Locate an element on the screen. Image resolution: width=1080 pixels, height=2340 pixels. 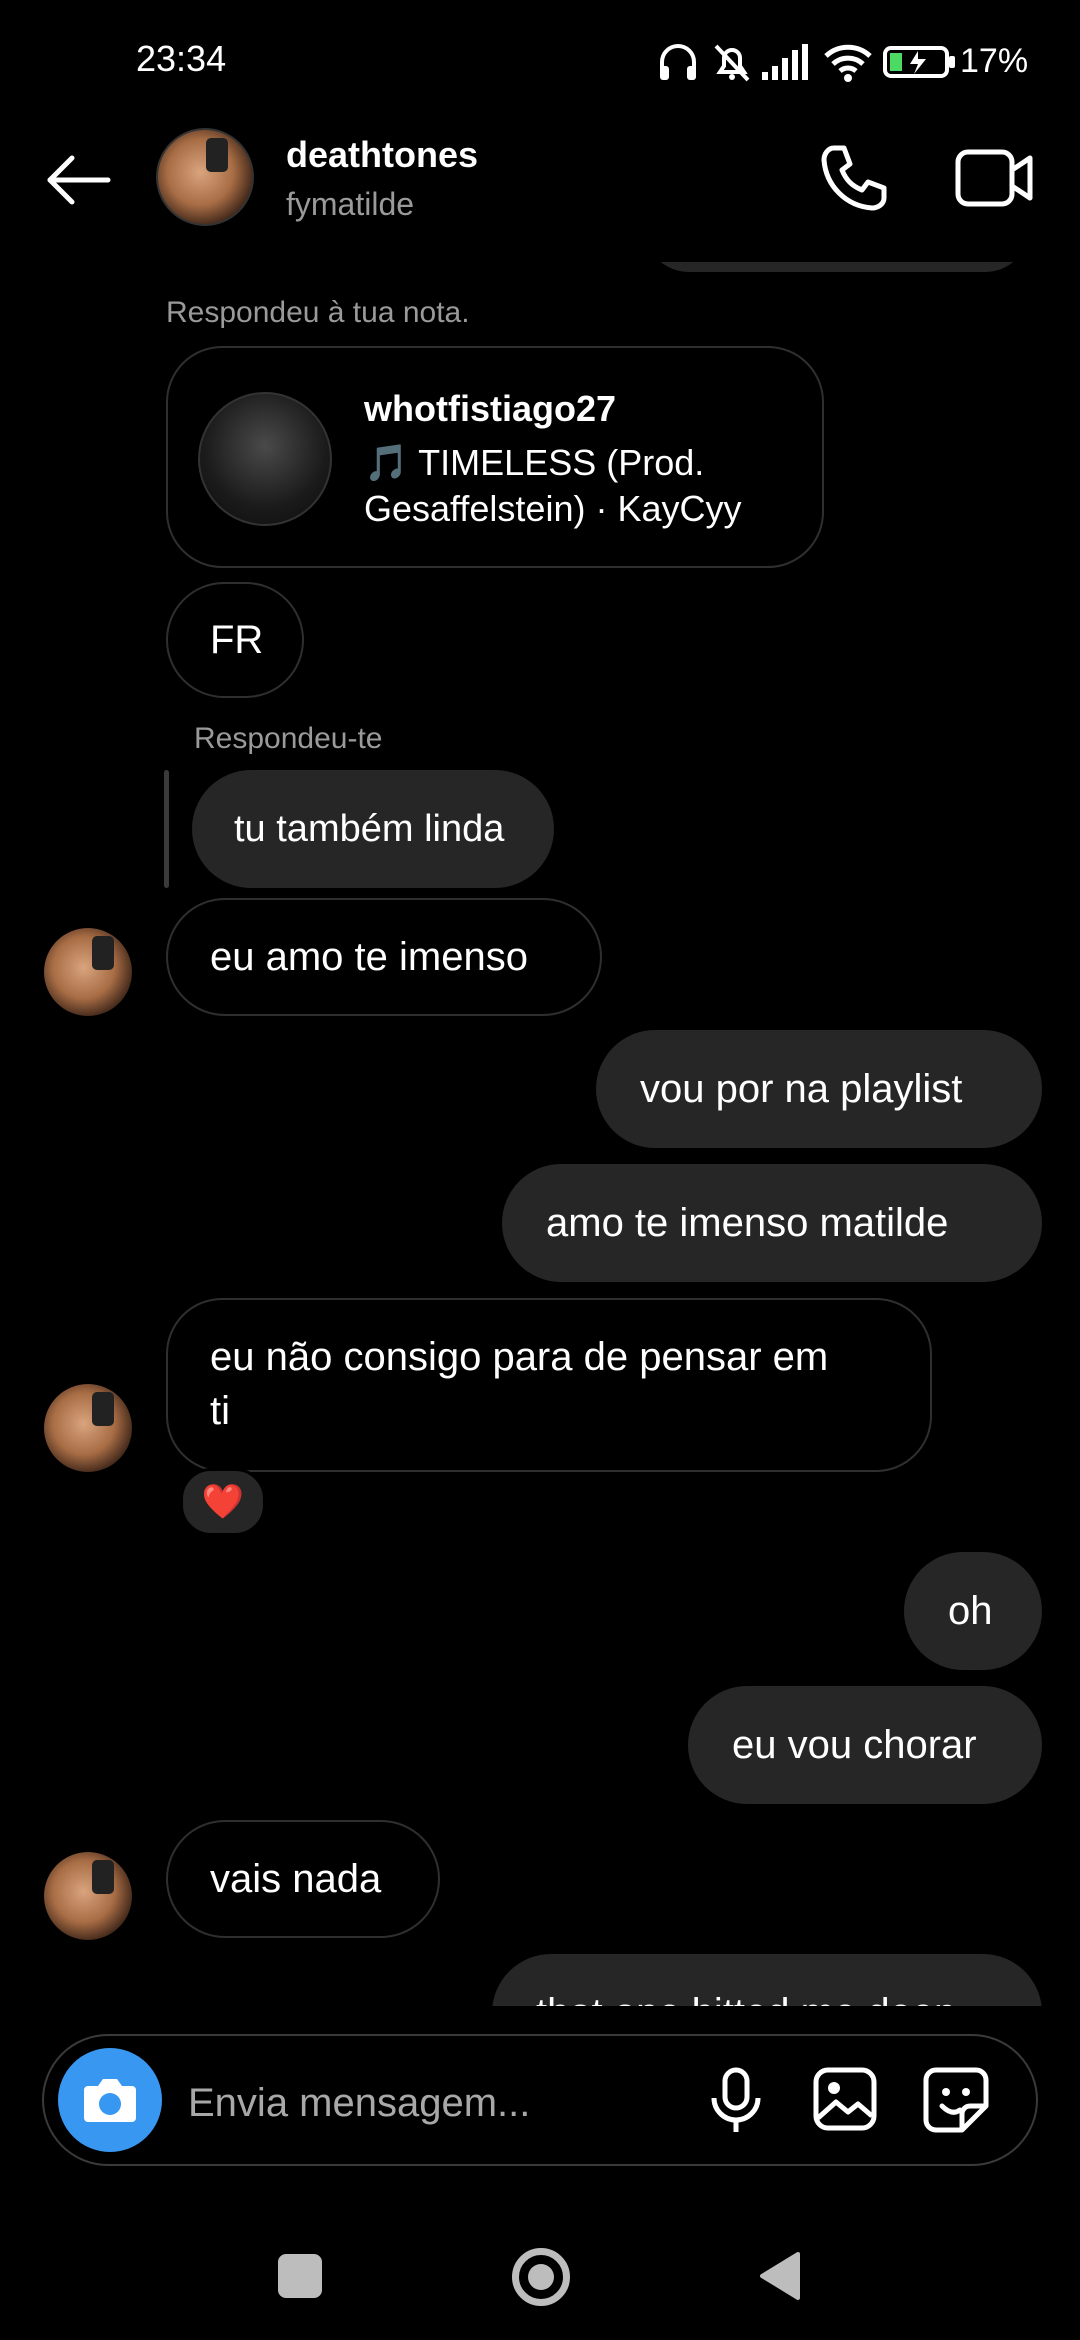
nav-recents-button is located at coordinates (300, 2276).